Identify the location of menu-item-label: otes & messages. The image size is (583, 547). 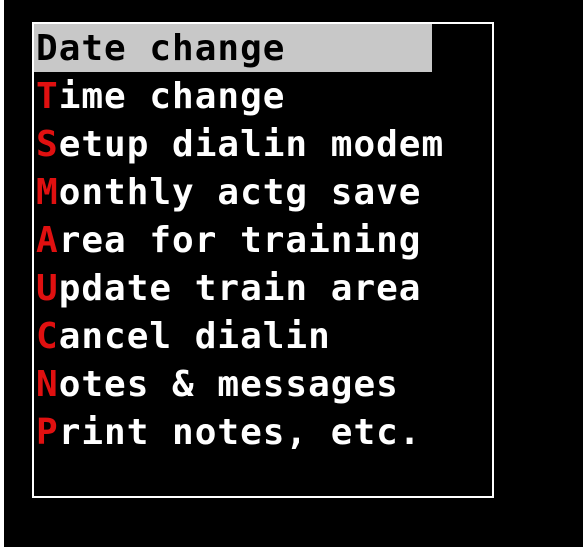
(228, 384).